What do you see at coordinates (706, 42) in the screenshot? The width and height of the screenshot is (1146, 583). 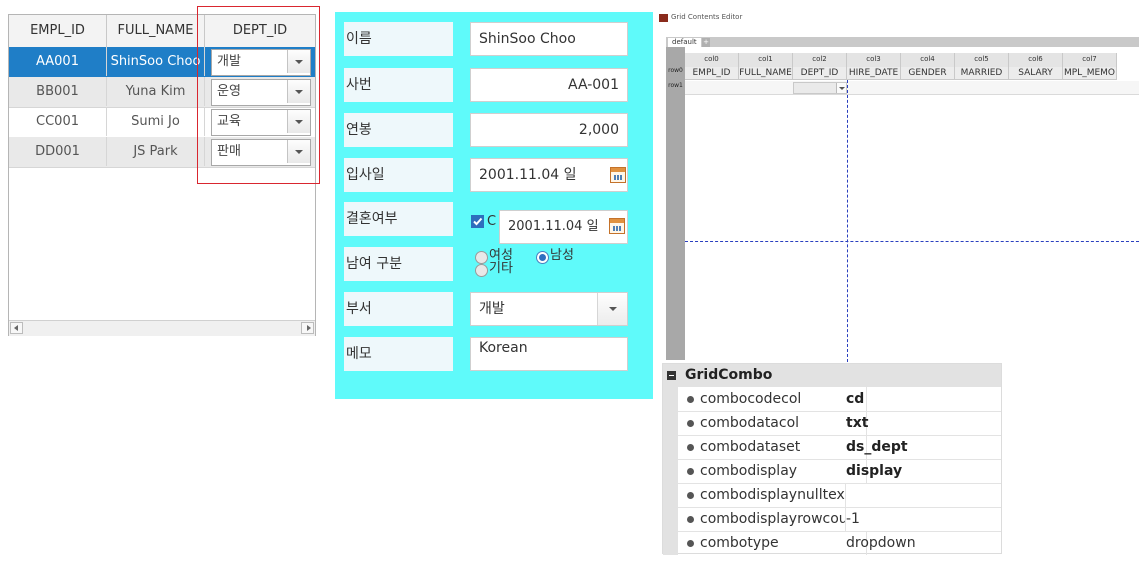 I see `add-tab-button: +` at bounding box center [706, 42].